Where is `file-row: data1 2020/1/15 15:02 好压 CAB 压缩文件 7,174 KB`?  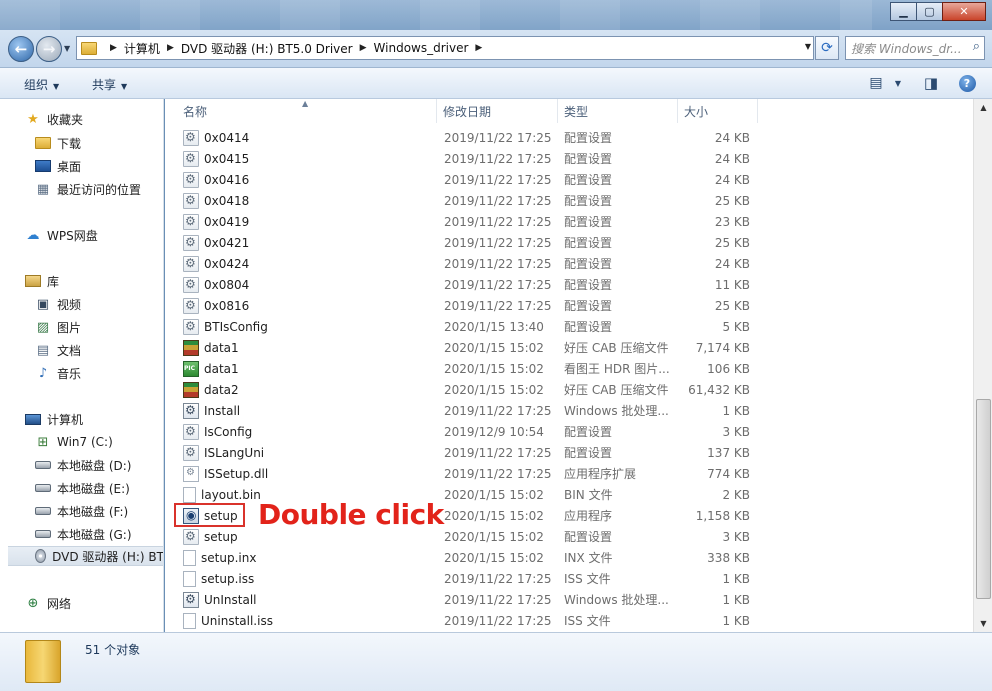 file-row: data1 2020/1/15 15:02 好压 CAB 压缩文件 7,174 KB is located at coordinates (569, 347).